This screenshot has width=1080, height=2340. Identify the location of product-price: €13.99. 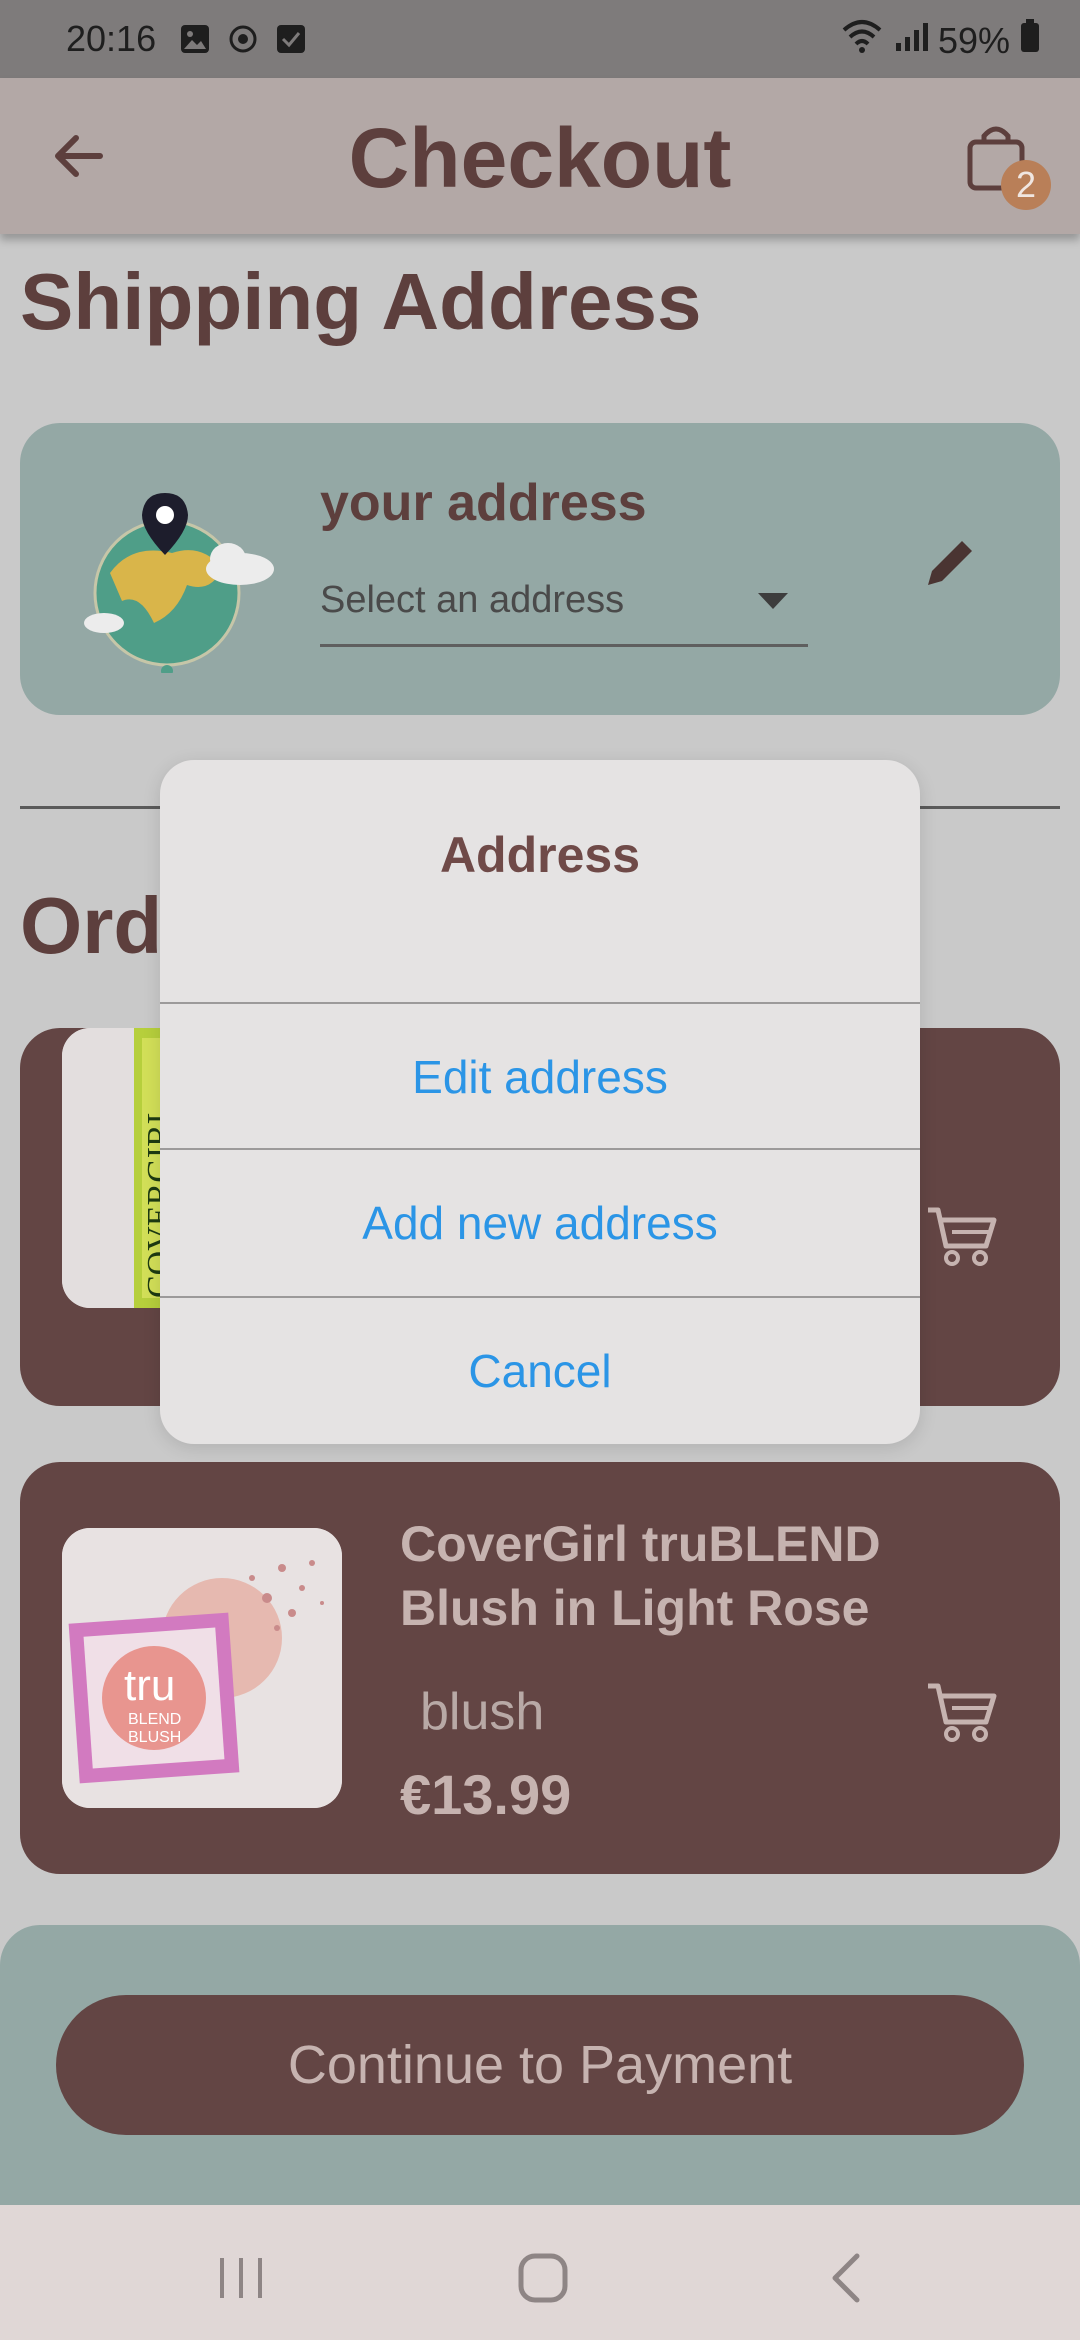
(486, 1794).